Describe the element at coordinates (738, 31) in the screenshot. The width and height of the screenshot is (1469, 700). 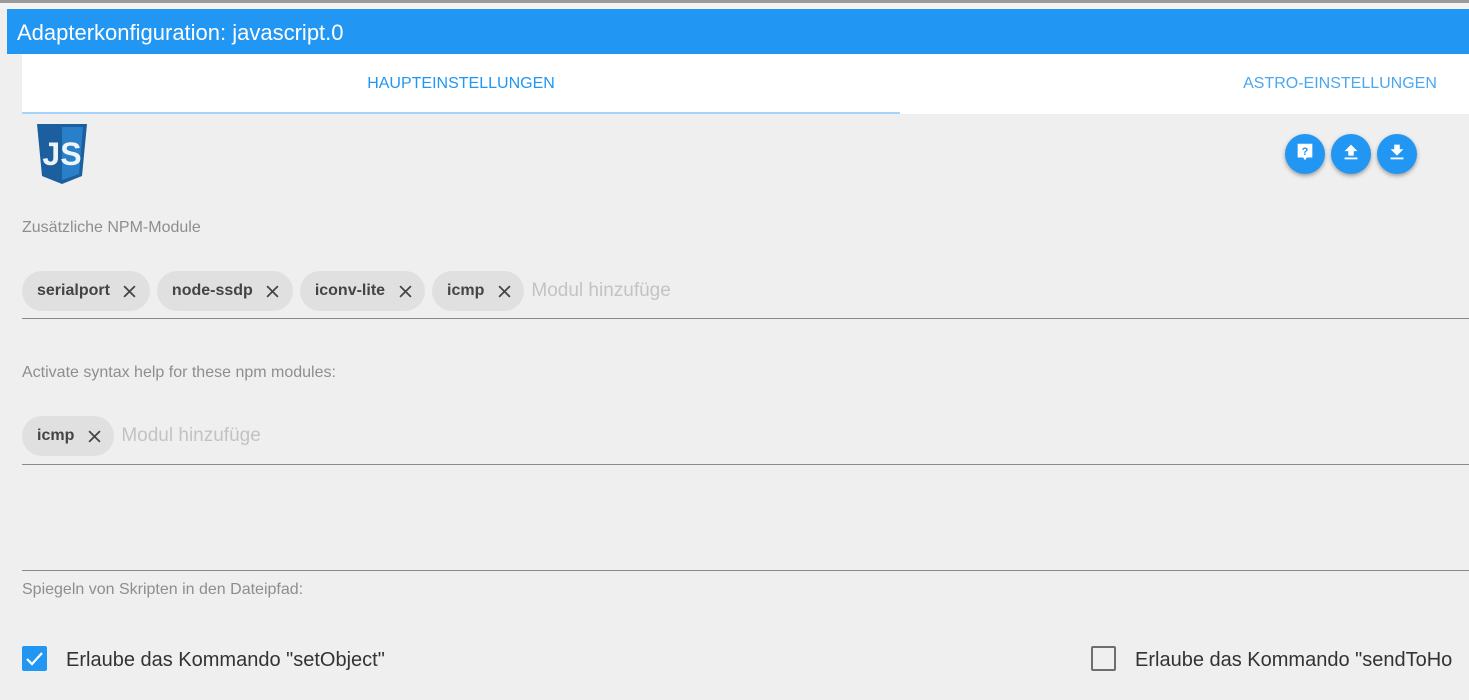
I see `dialog-title: Adapterkonfiguration: javascript.0` at that location.